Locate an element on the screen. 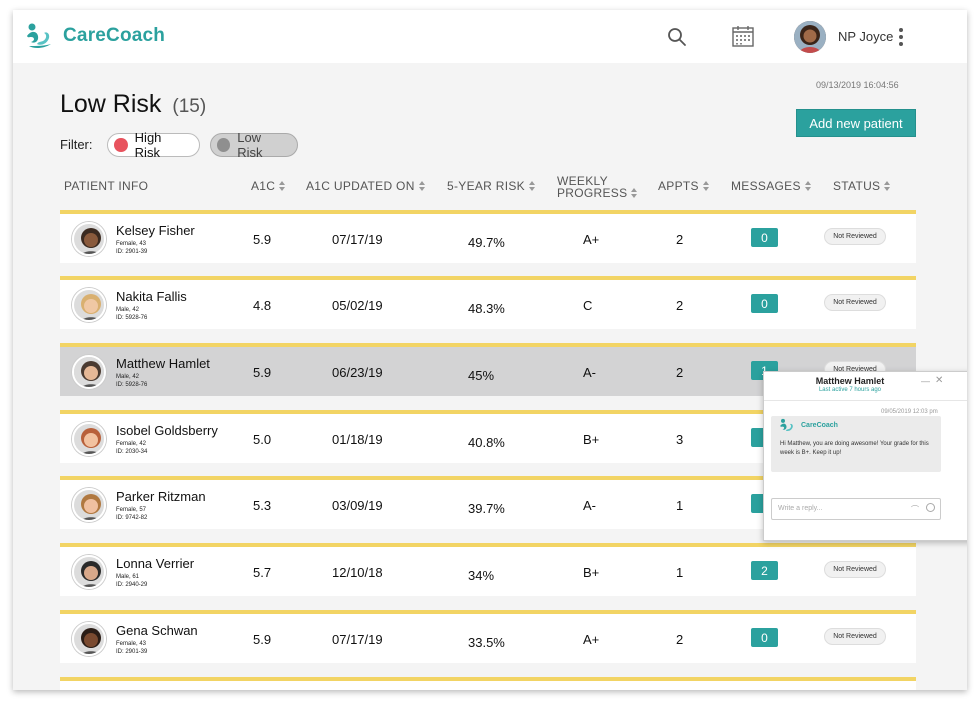 The height and width of the screenshot is (705, 980). patient-name: Nakita Fallis is located at coordinates (151, 296).